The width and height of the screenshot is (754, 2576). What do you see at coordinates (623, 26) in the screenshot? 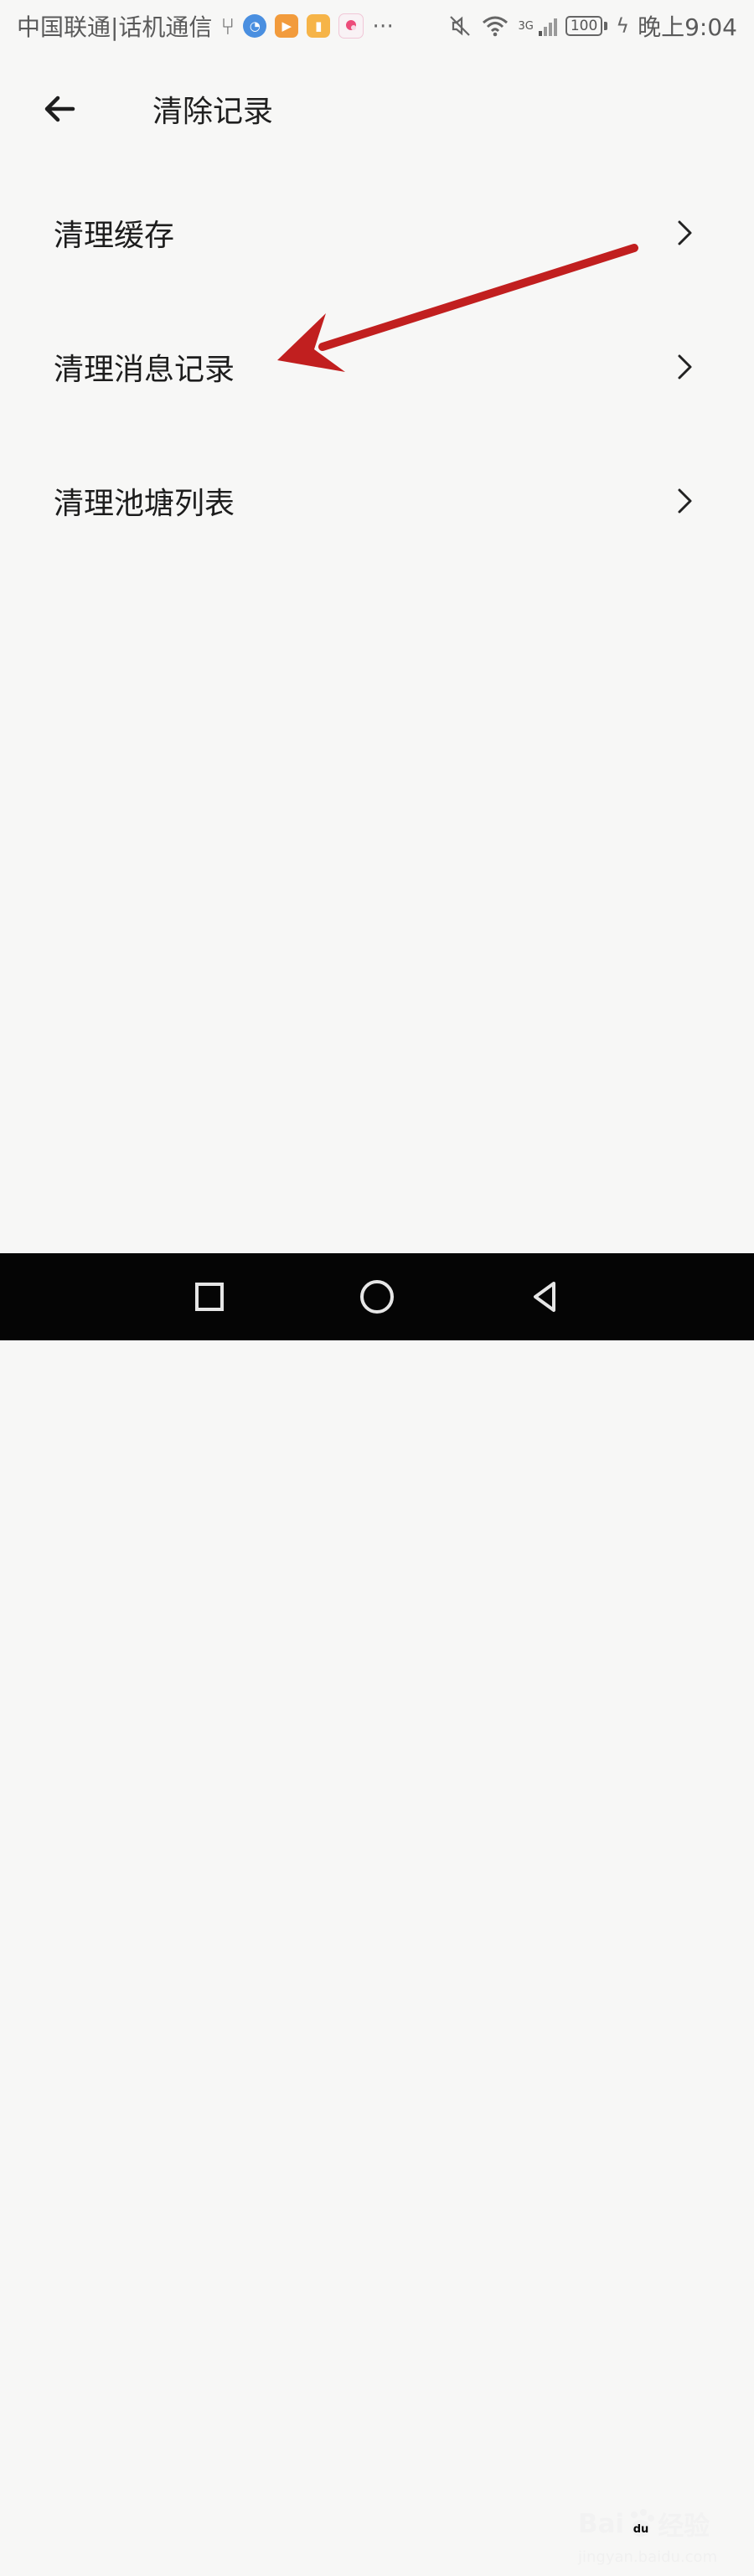
I see `charging-icon: ϟ` at bounding box center [623, 26].